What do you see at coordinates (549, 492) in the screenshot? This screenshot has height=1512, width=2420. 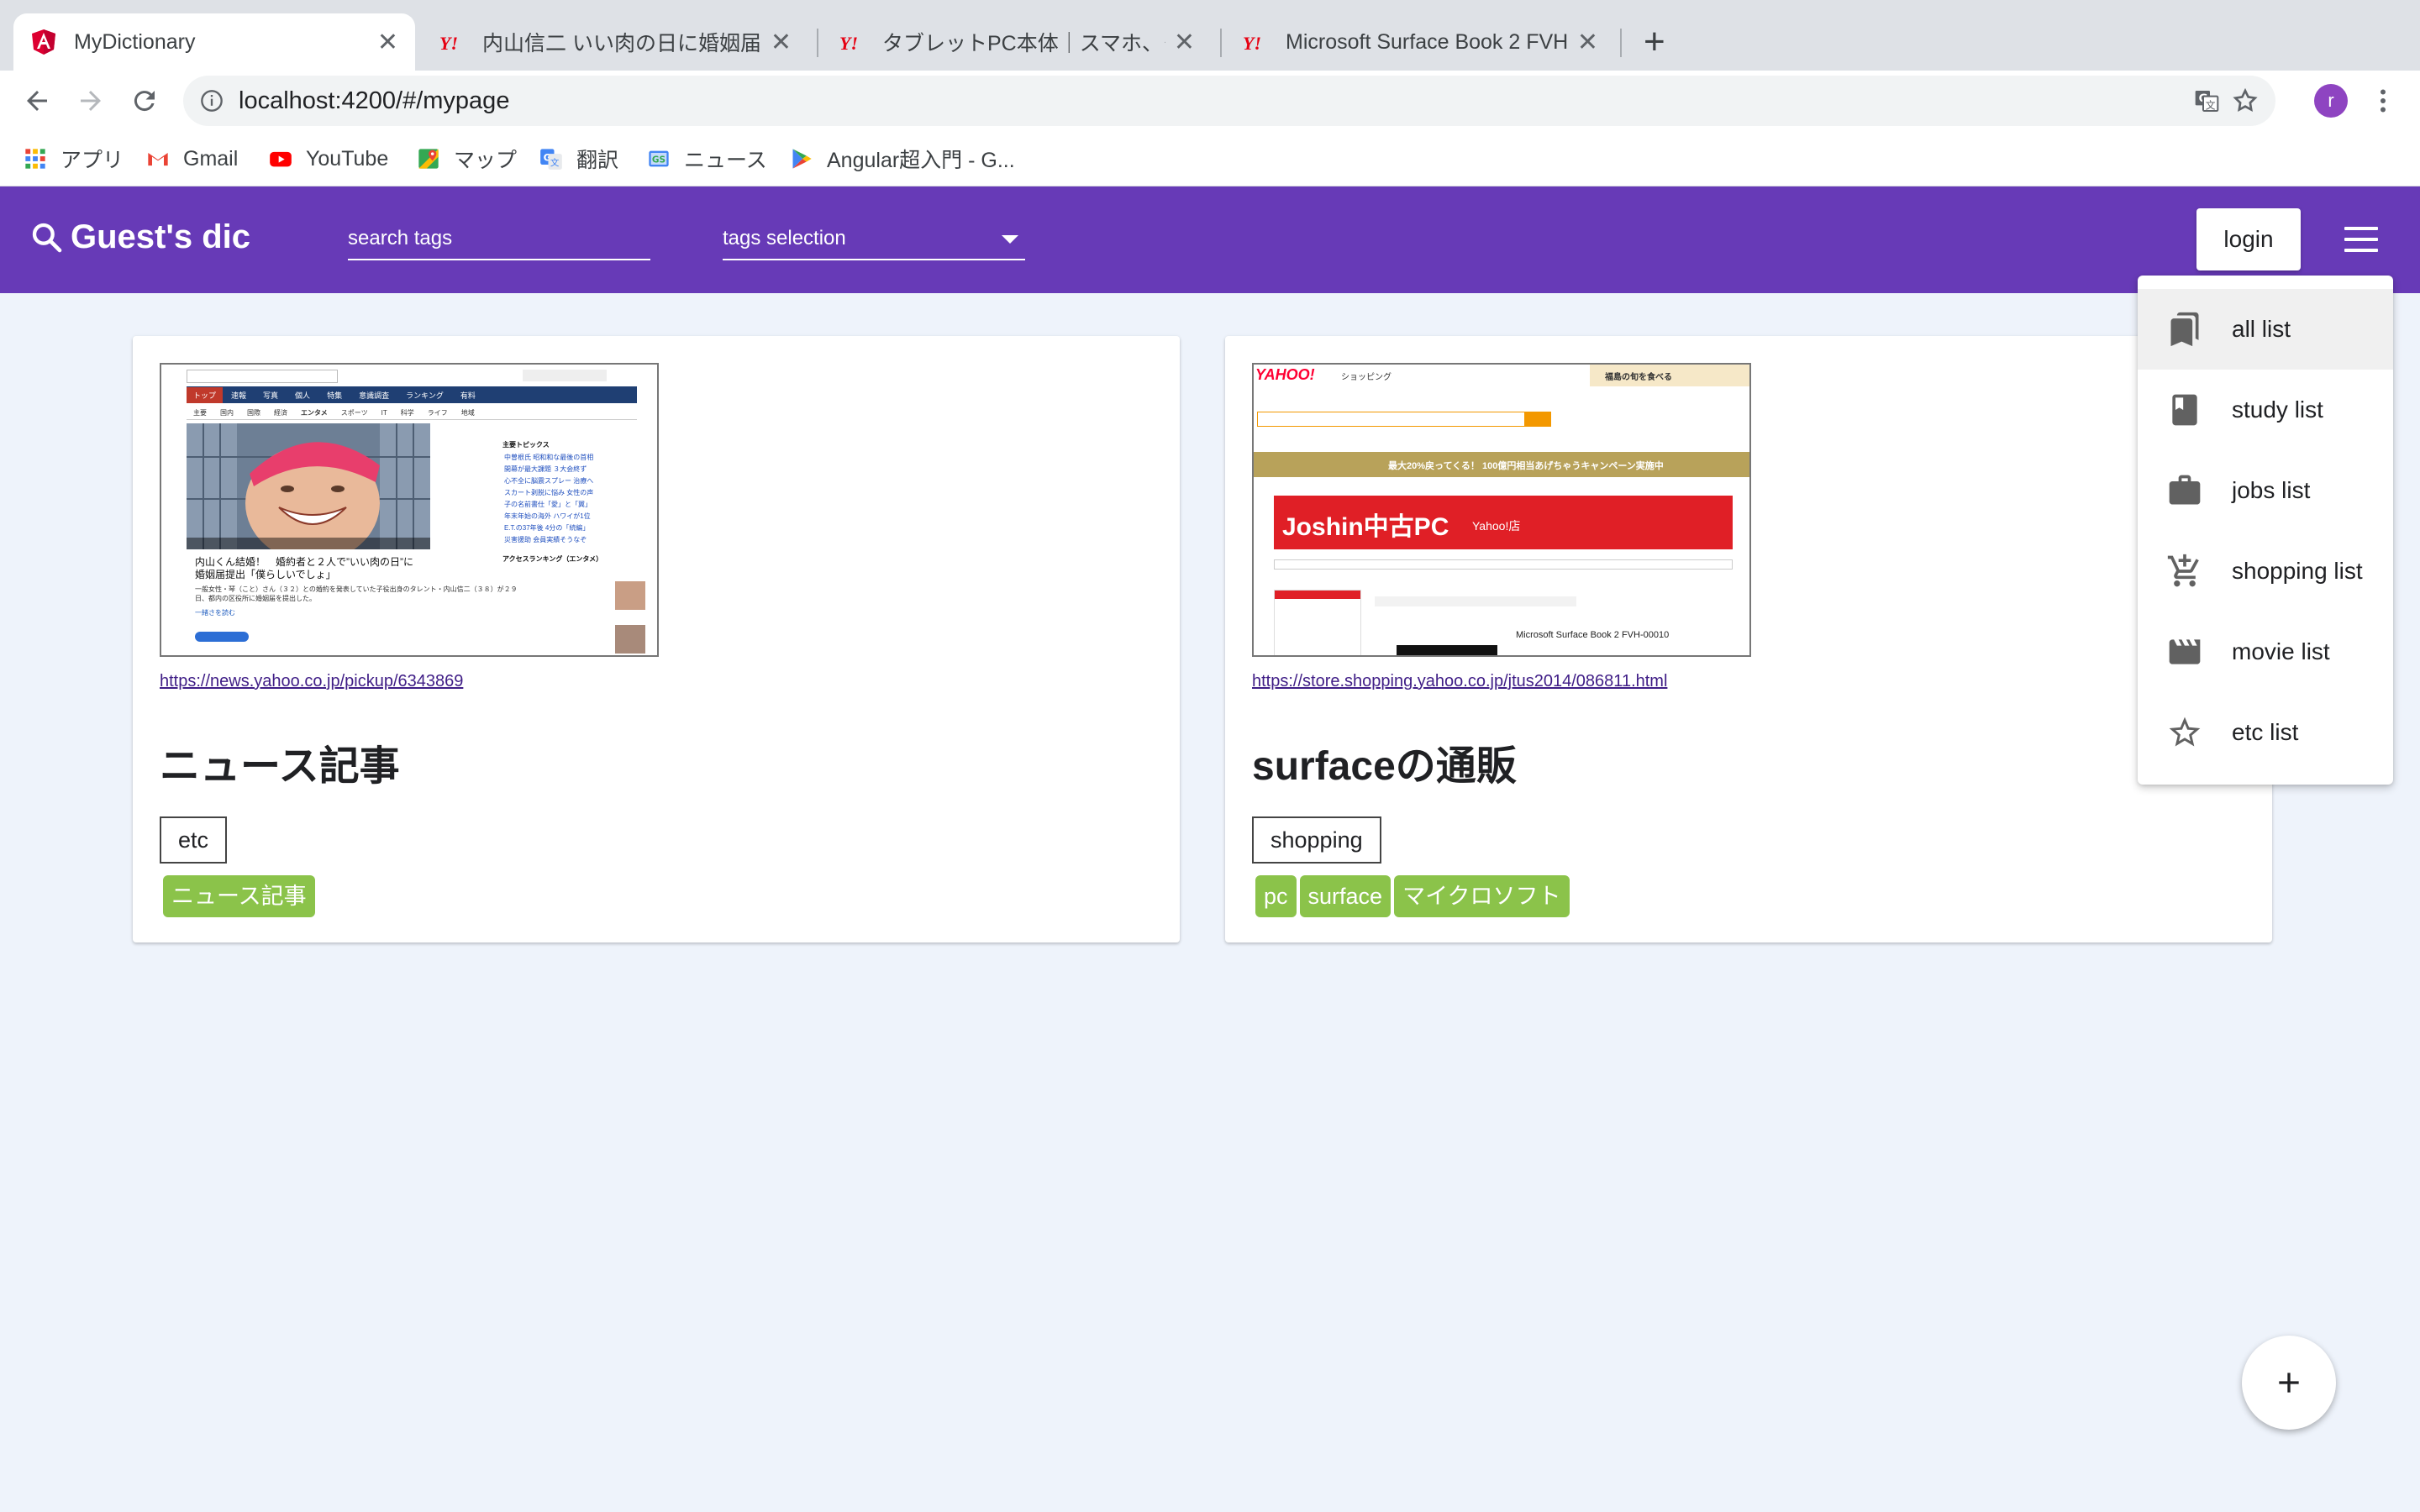 I see `thumb-topic: スカート剥脱に悩み 女性の声` at bounding box center [549, 492].